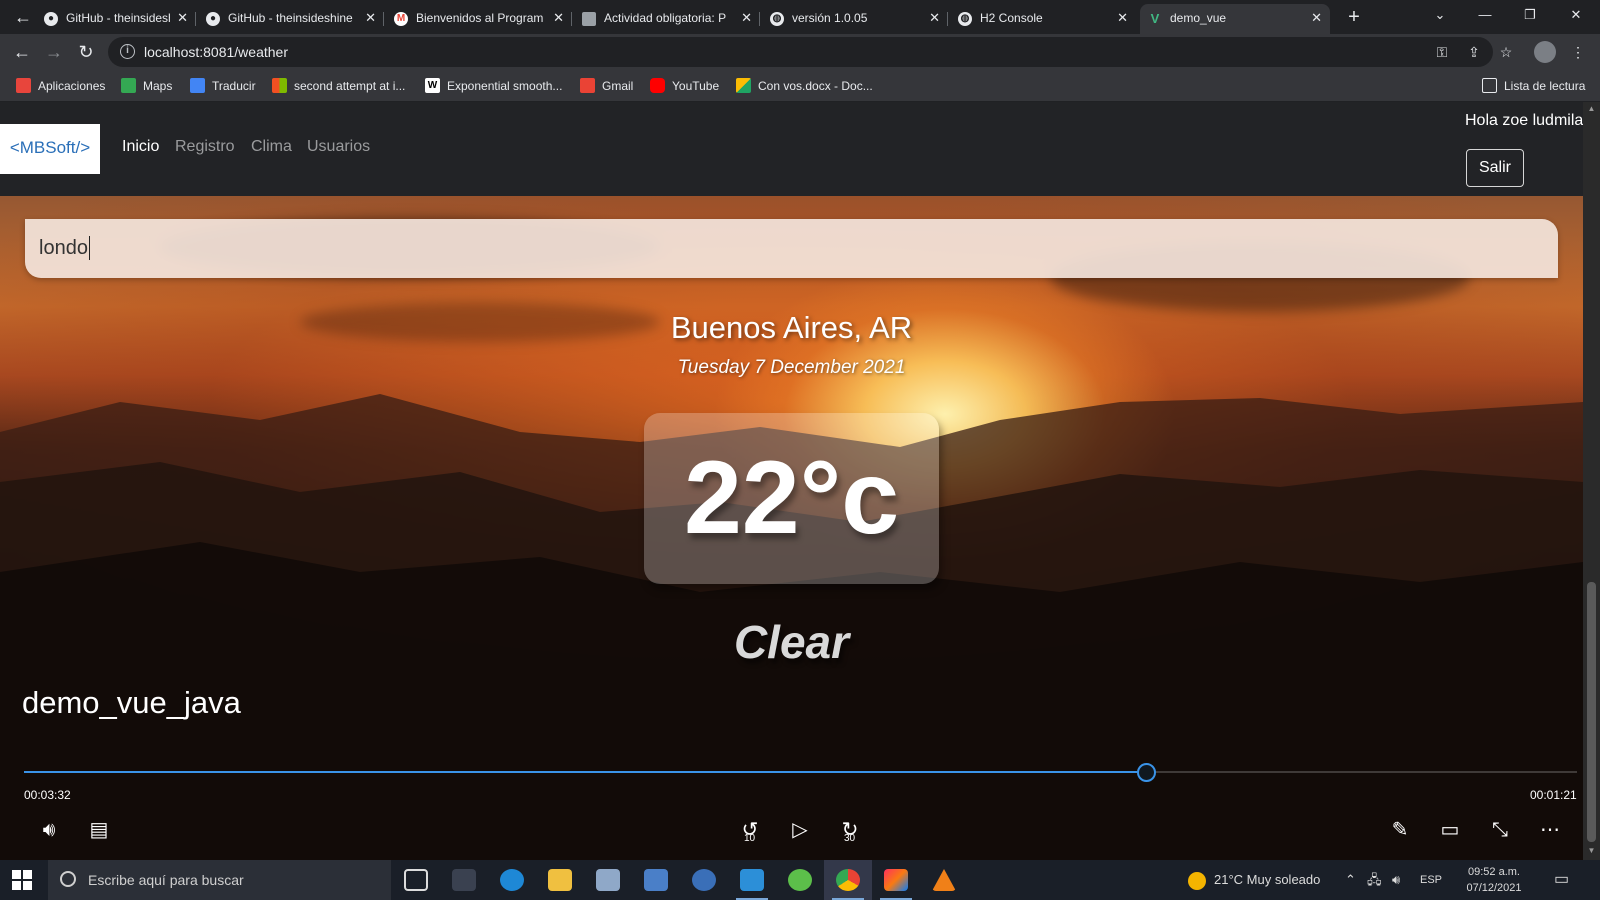 The width and height of the screenshot is (1600, 900). What do you see at coordinates (279, 86) in the screenshot?
I see `microsoft-icon` at bounding box center [279, 86].